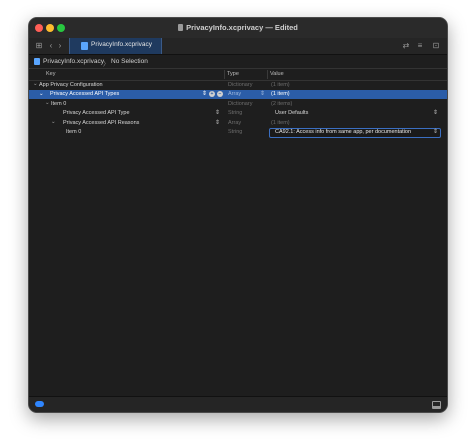 The height and width of the screenshot is (448, 474). Describe the element at coordinates (420, 46) in the screenshot. I see `list-icon: ≡` at that location.